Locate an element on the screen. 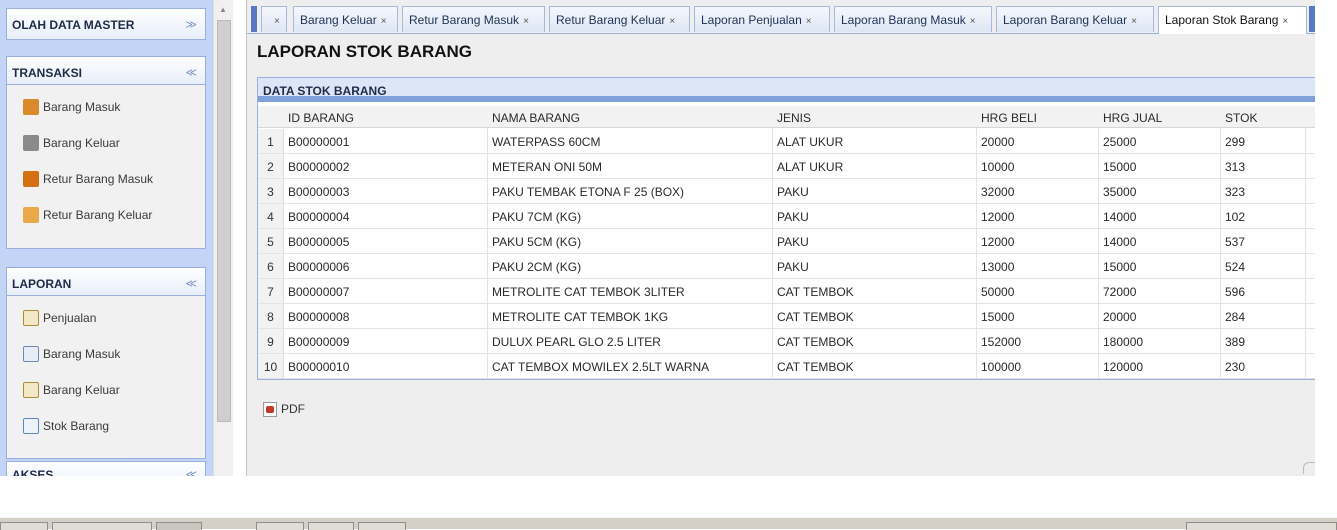 This screenshot has height=530, width=1337. cell-stok: 323 is located at coordinates (1235, 192).